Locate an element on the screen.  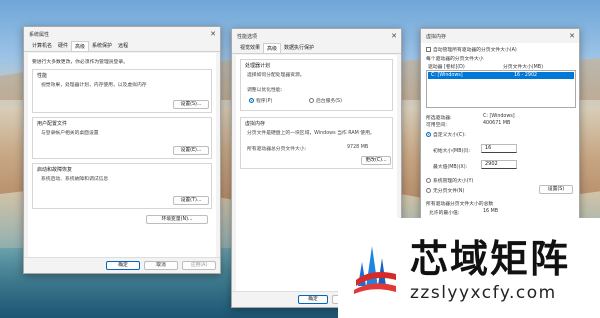
drive-list: C: [Windows] 16 - 2902 is located at coordinates (501, 89).